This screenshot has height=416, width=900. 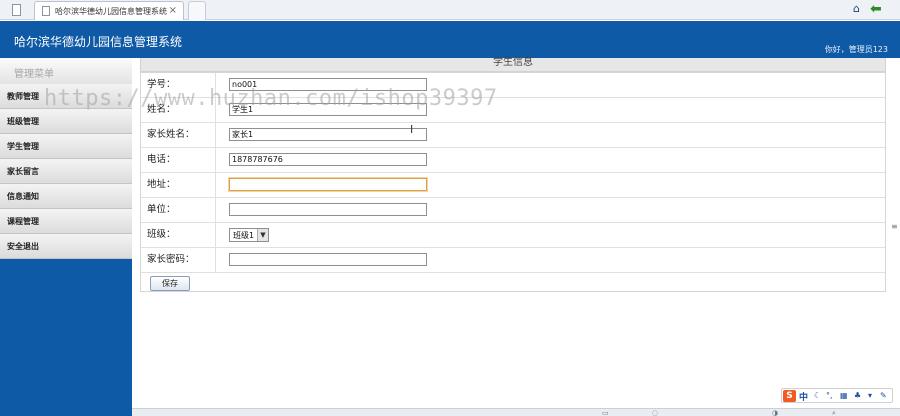 I want to click on form-row-phone: 电话：, so click(x=513, y=160).